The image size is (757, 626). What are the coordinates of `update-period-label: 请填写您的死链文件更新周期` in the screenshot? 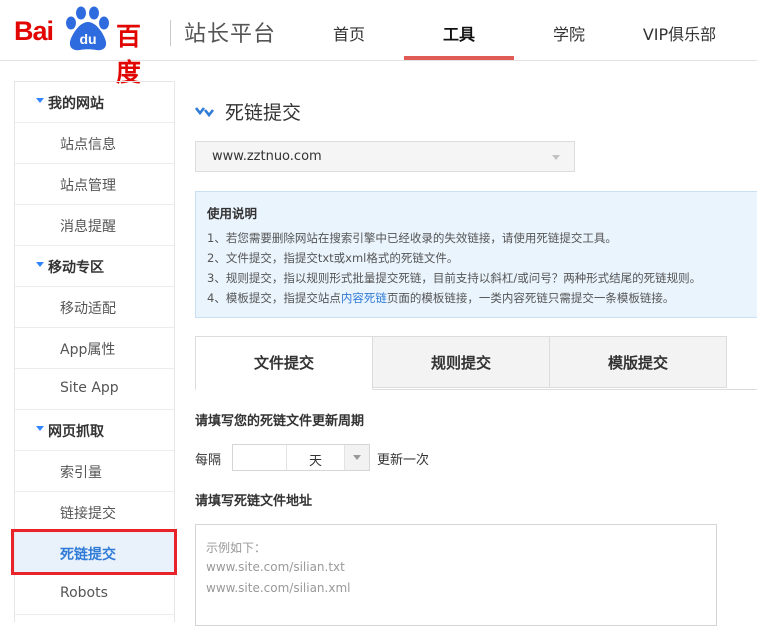 It's located at (280, 421).